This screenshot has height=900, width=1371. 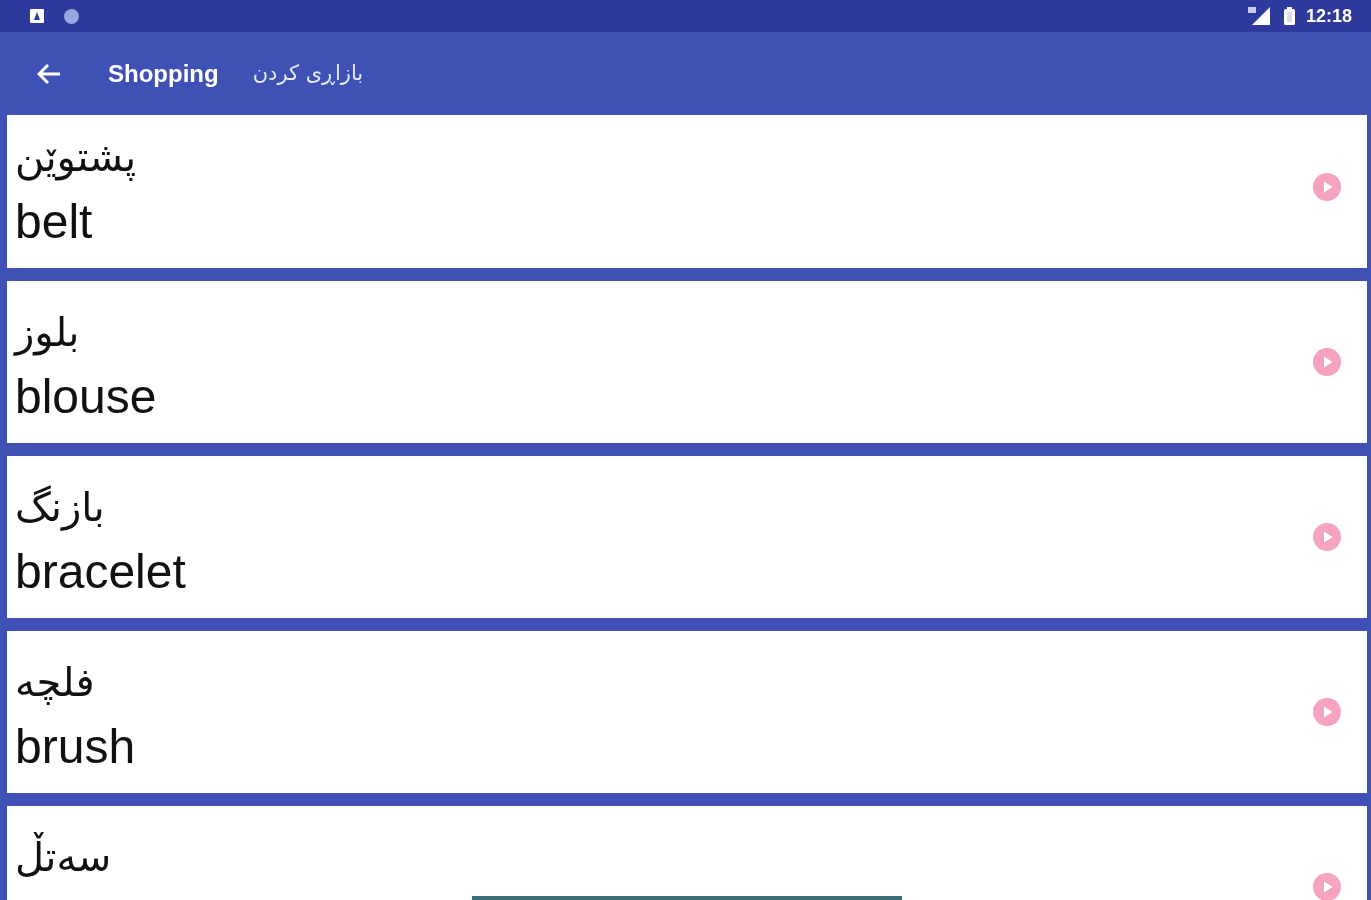 I want to click on kurdish-word: پشتوێن, so click(x=76, y=158).